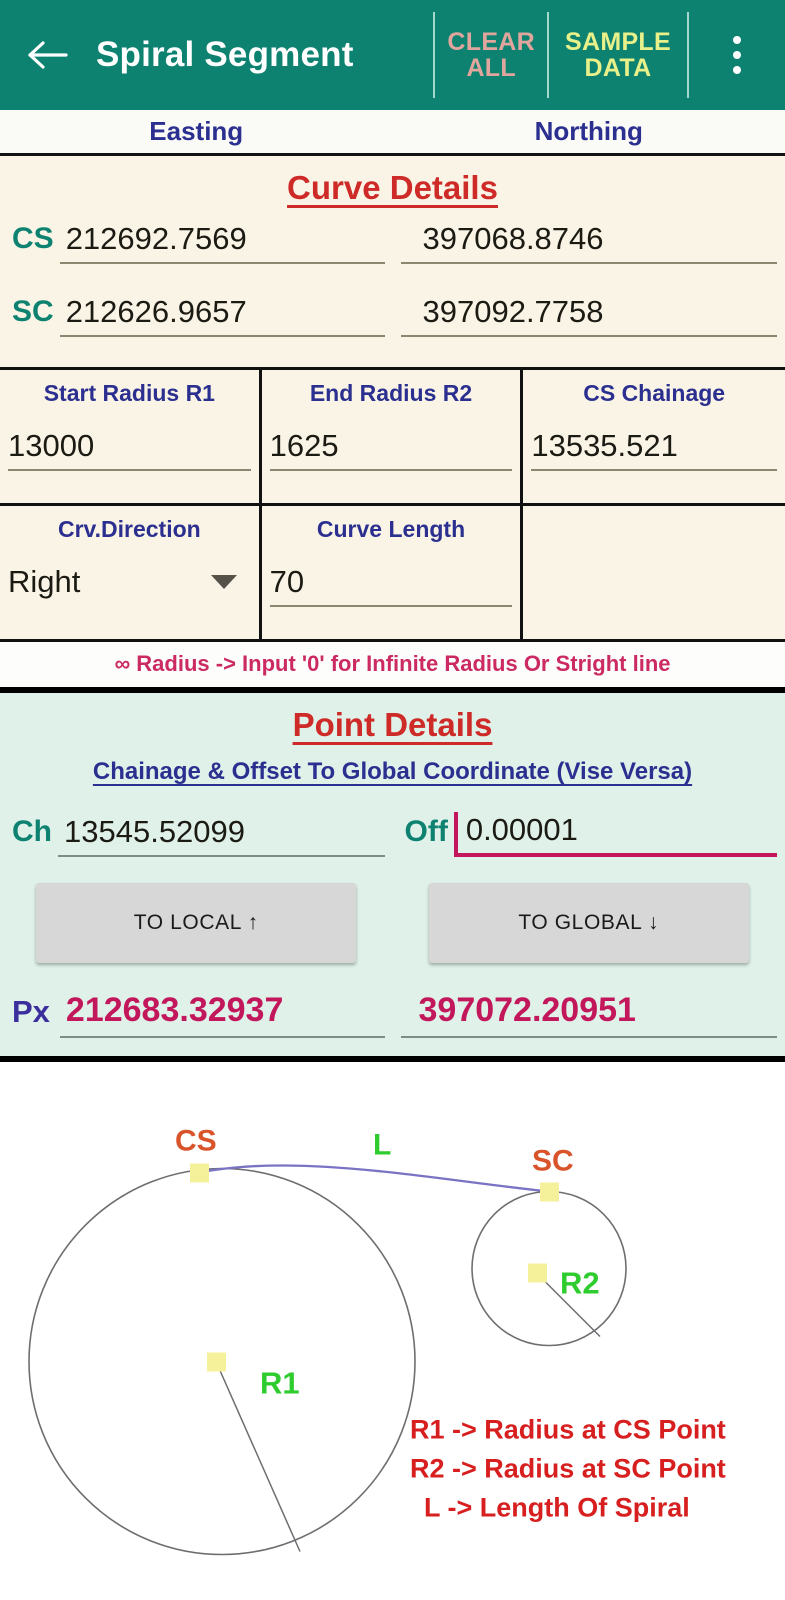 The height and width of the screenshot is (1600, 785). Describe the element at coordinates (129, 584) in the screenshot. I see `curve-direction-dropdown: Right` at that location.